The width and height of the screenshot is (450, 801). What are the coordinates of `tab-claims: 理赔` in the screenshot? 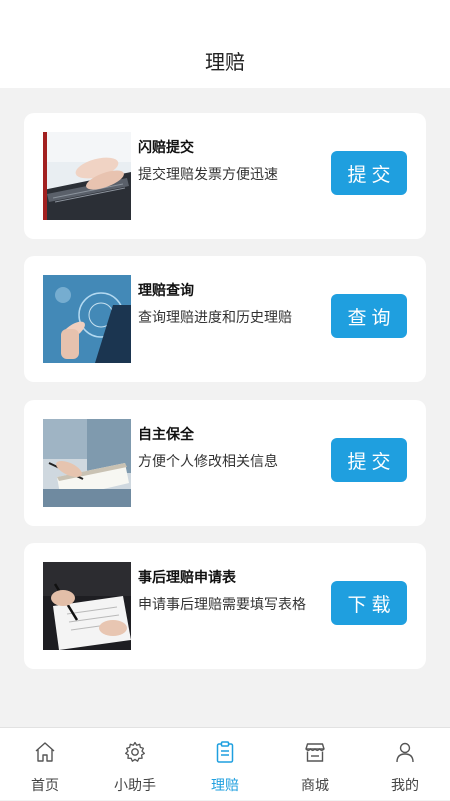 It's located at (225, 764).